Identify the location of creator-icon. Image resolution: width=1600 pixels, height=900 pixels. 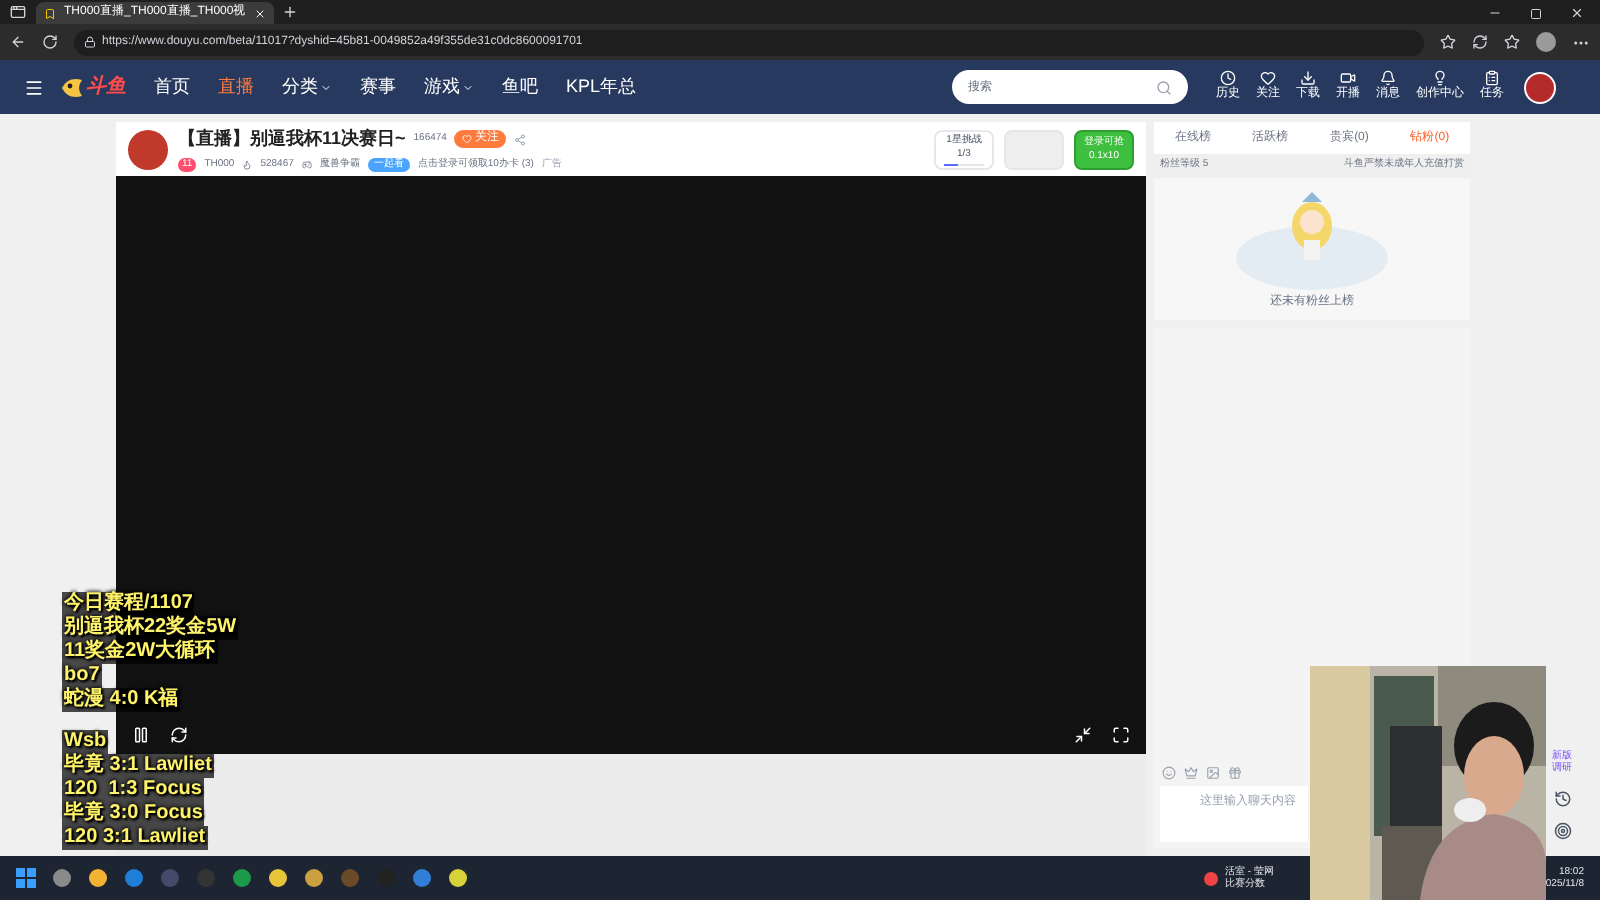
(1440, 78).